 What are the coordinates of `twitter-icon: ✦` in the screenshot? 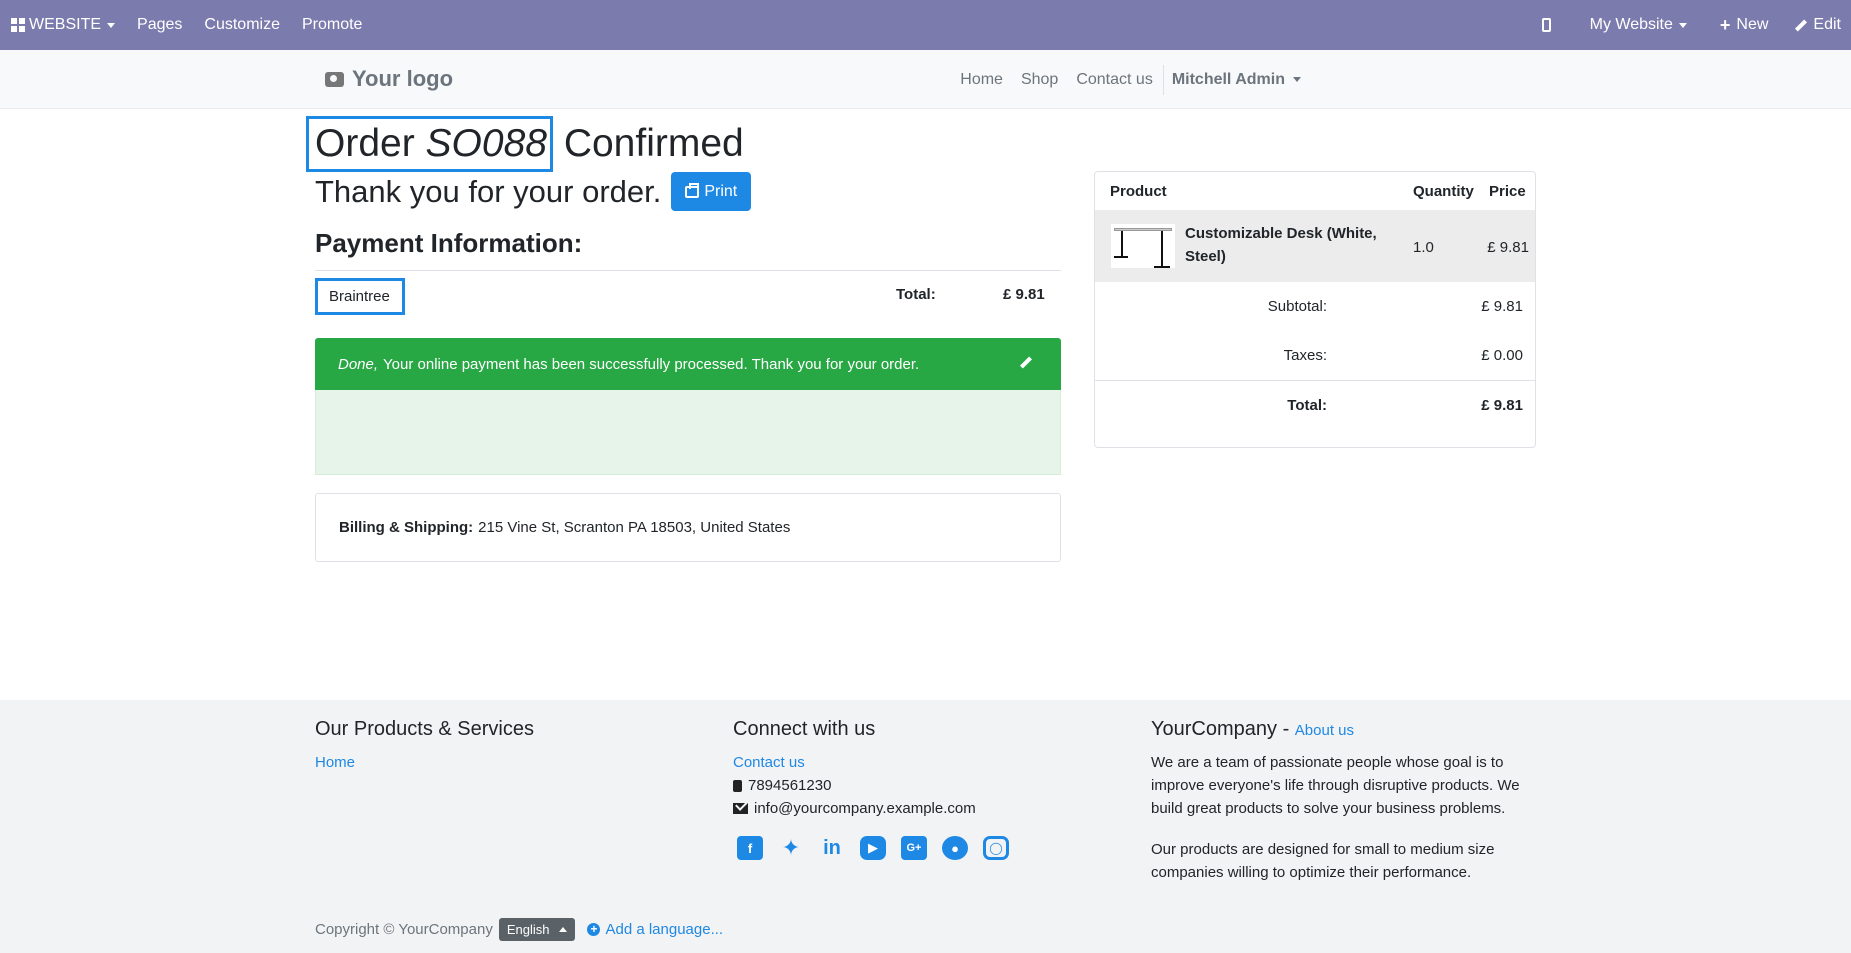 It's located at (791, 847).